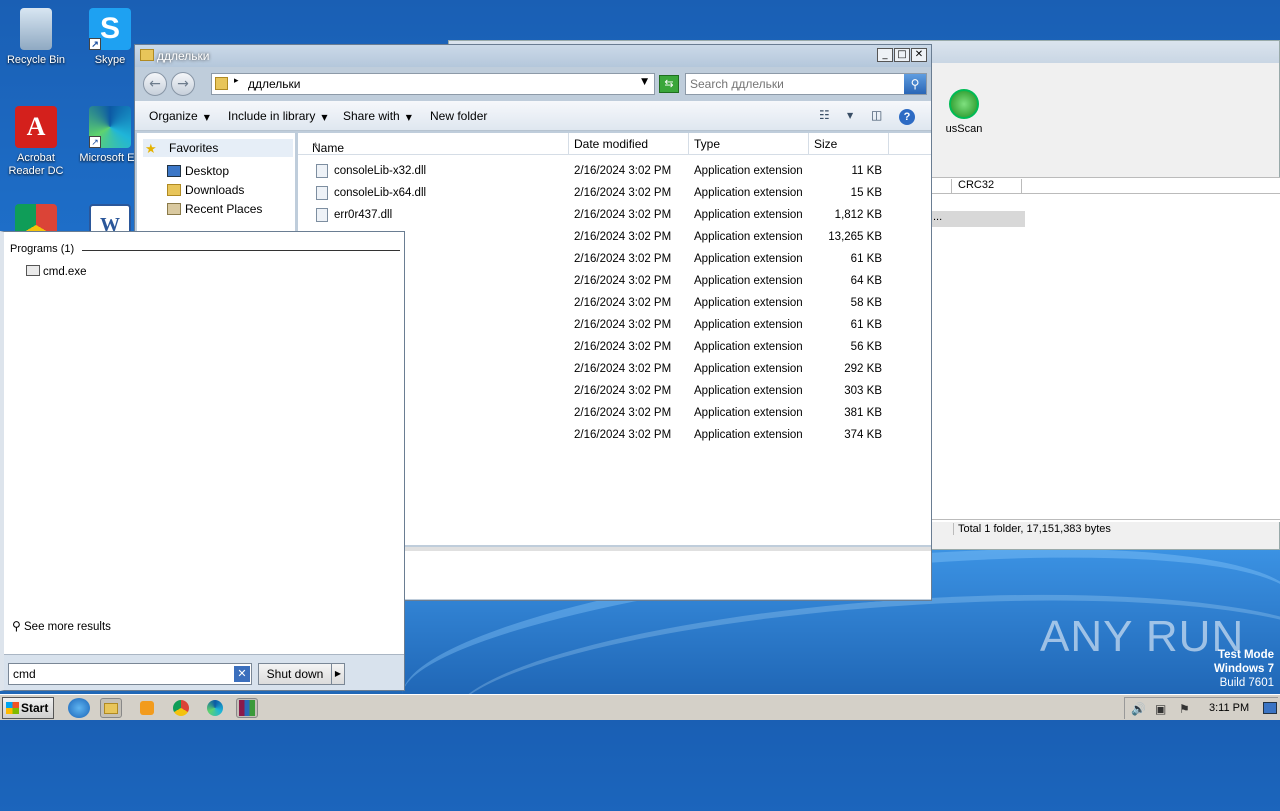 The image size is (1280, 811). Describe the element at coordinates (707, 147) in the screenshot. I see `column-type: Type` at that location.